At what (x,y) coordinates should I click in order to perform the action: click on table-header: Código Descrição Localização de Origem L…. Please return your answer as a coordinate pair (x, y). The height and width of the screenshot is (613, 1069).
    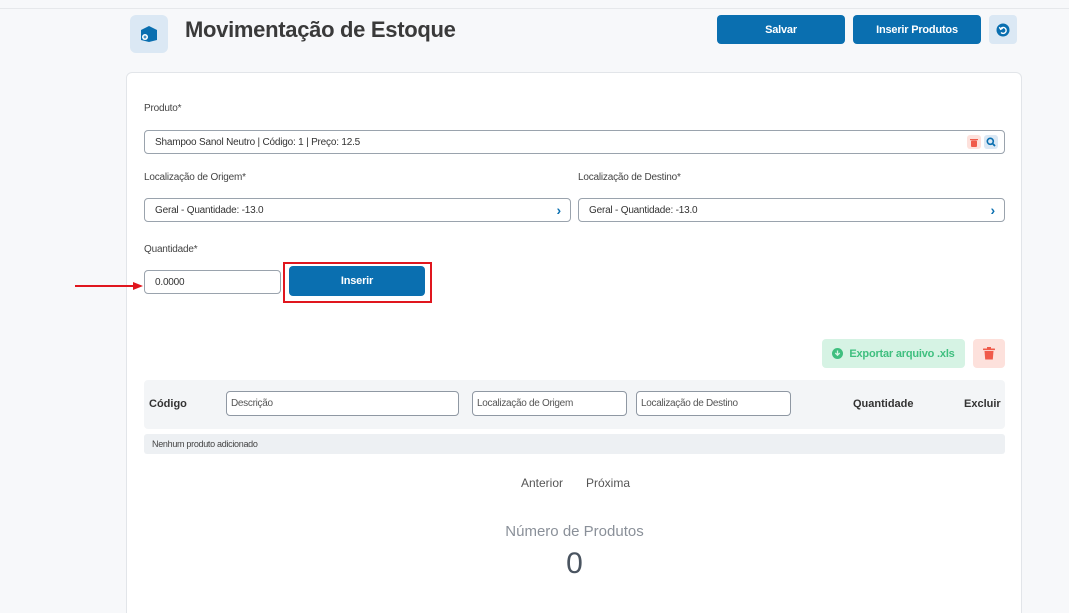
    Looking at the image, I should click on (574, 404).